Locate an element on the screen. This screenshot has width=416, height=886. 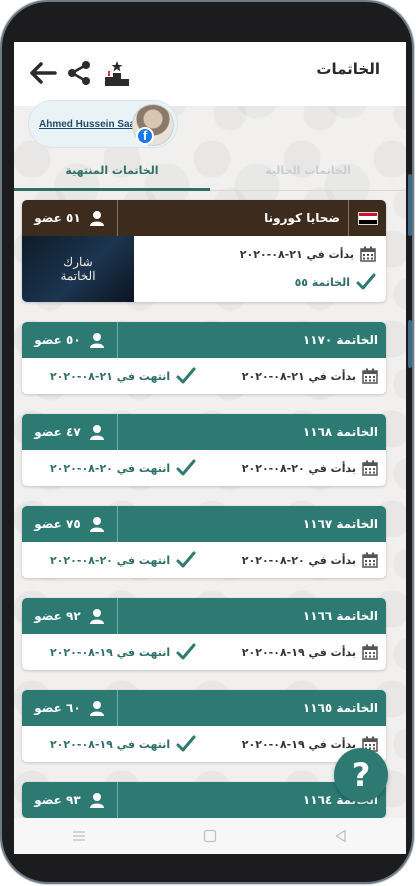
khatma-name: الخاتمة ١١٦٧ is located at coordinates (340, 524).